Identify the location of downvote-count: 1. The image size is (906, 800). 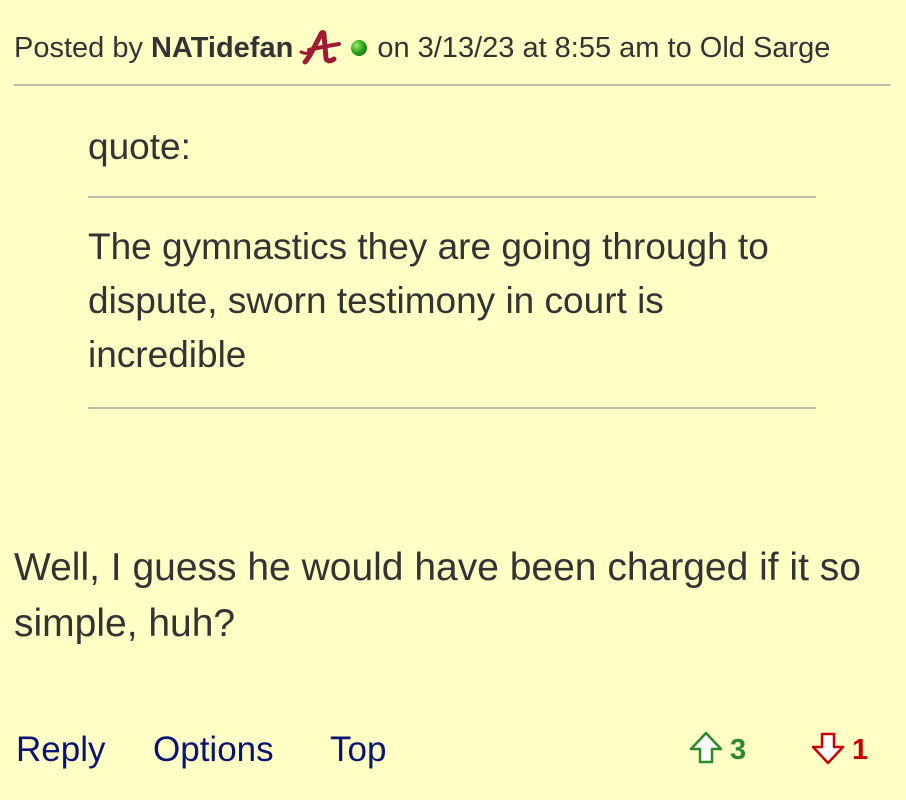
(860, 749).